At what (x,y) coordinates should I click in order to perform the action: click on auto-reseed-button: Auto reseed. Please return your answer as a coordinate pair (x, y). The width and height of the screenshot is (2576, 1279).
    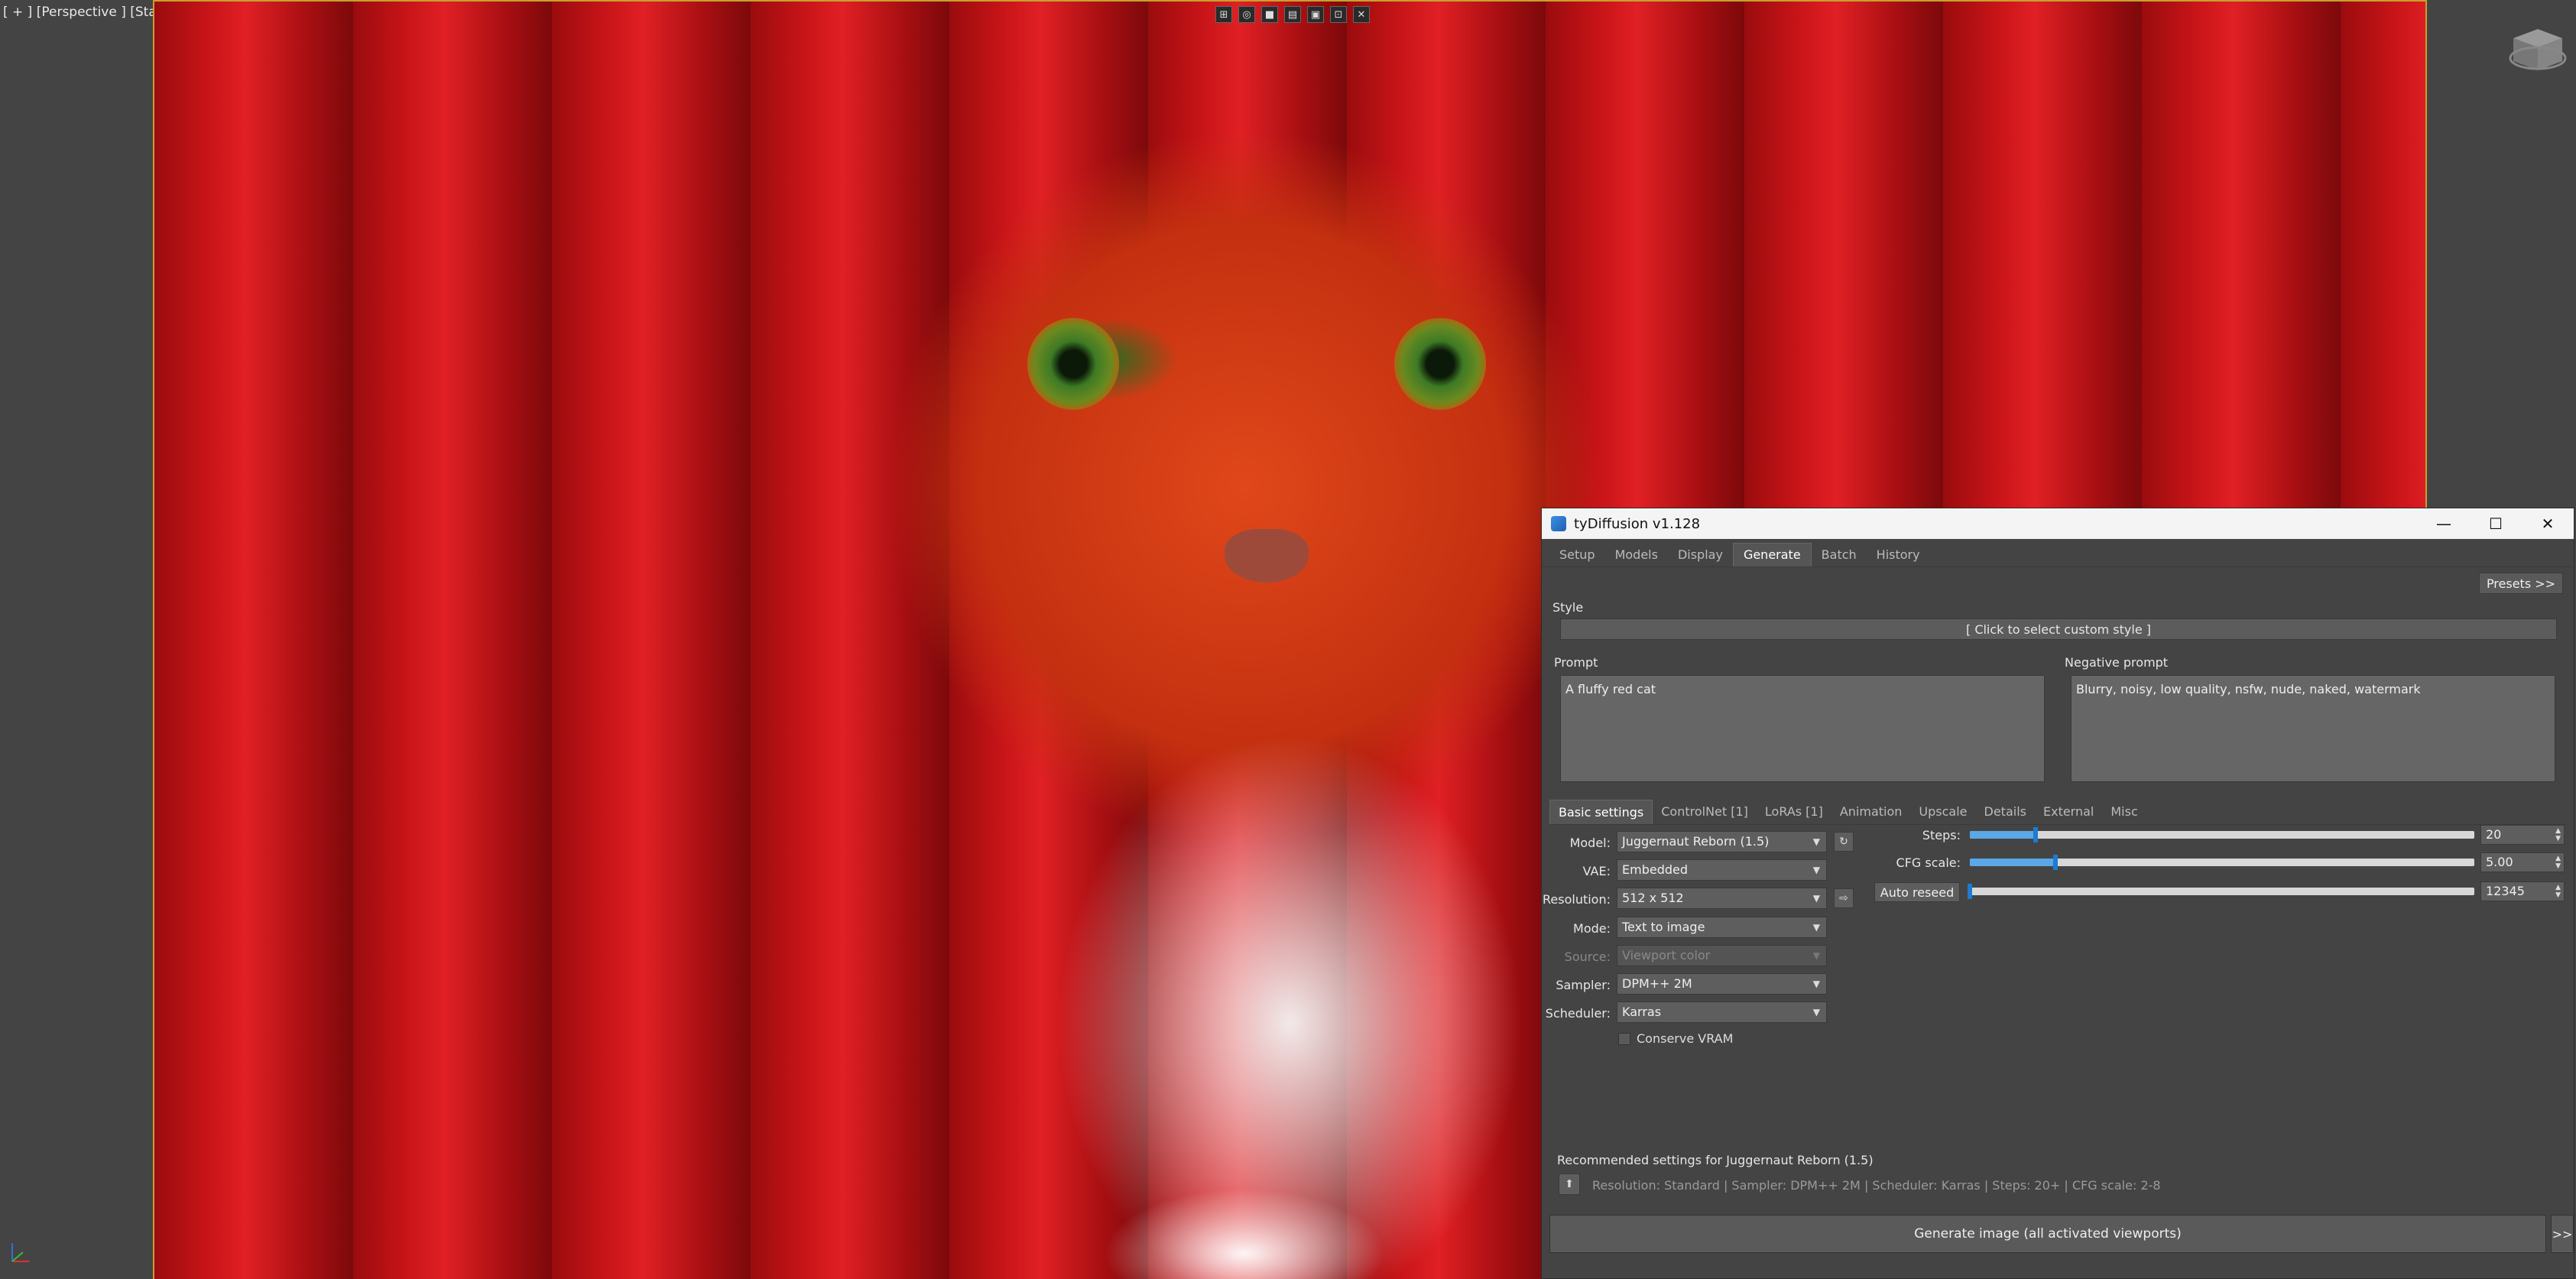
    Looking at the image, I should click on (1917, 892).